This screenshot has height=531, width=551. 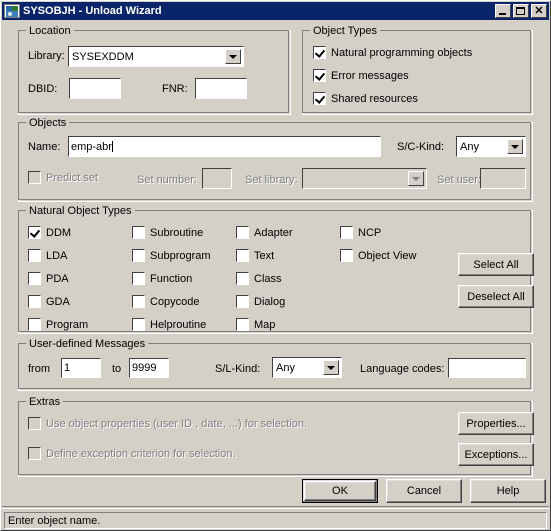 What do you see at coordinates (221, 88) in the screenshot?
I see `fnr-input` at bounding box center [221, 88].